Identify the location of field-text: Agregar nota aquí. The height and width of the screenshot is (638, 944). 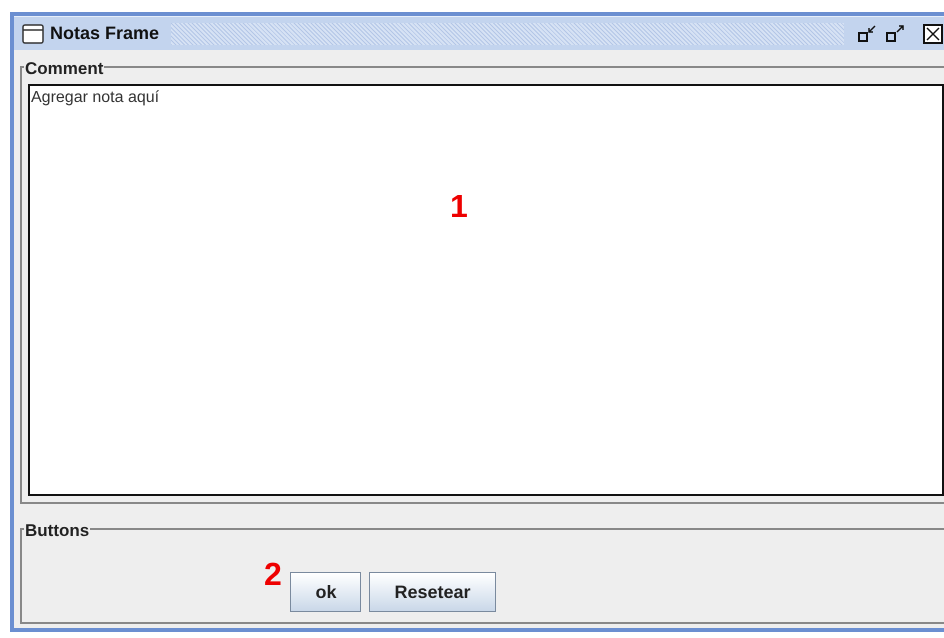
(95, 97).